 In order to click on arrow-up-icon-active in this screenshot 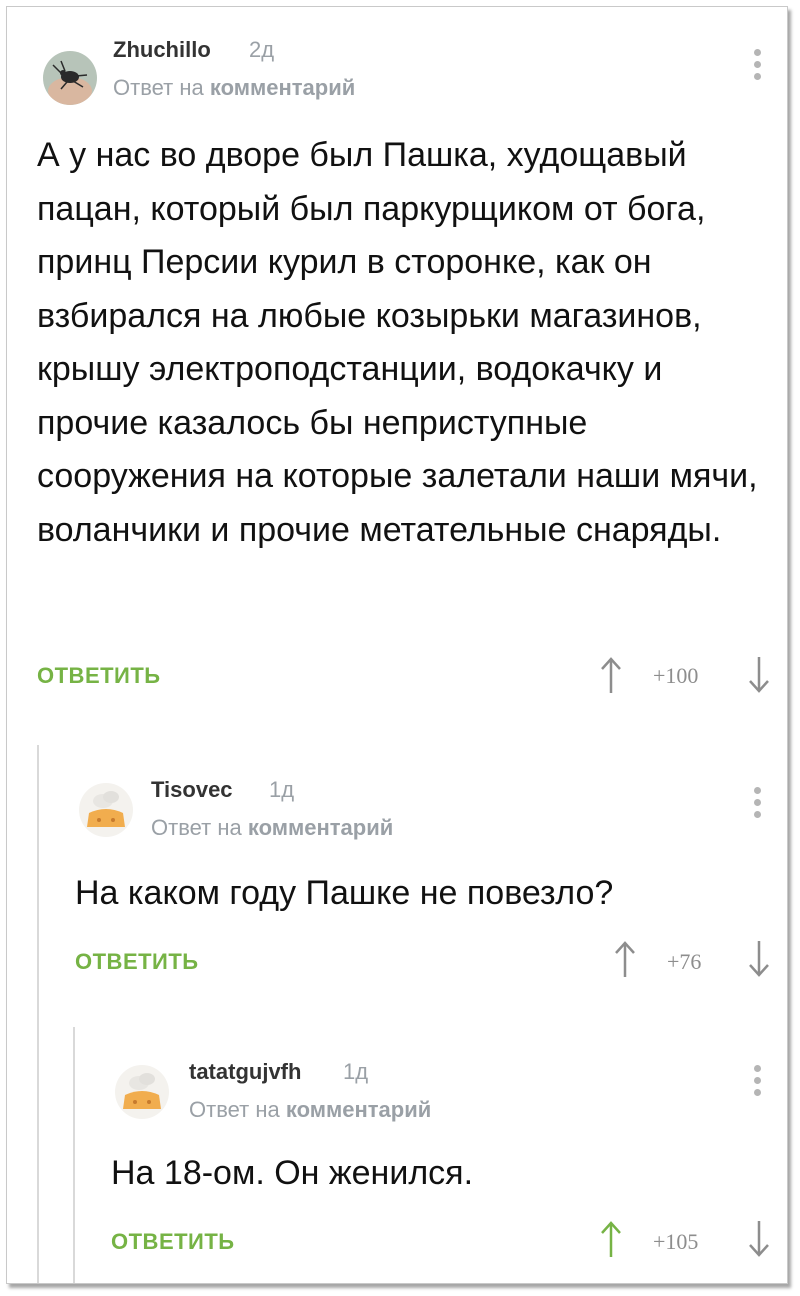, I will do `click(611, 1239)`.